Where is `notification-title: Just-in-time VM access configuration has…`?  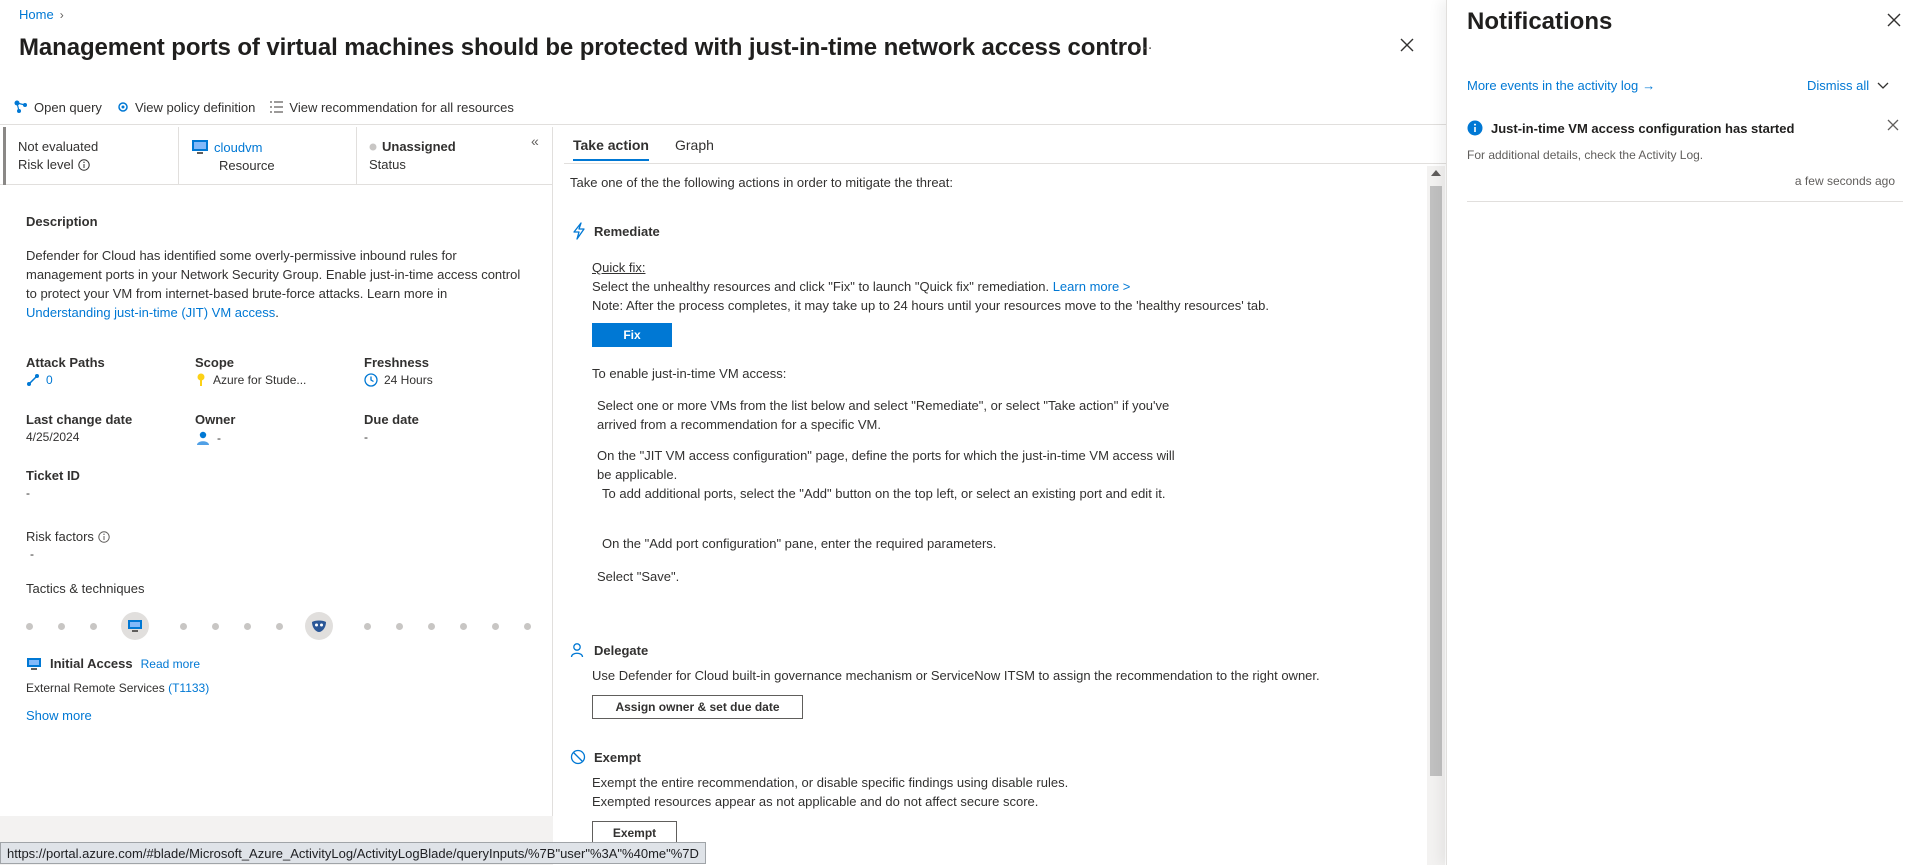 notification-title: Just-in-time VM access configuration has… is located at coordinates (1643, 128).